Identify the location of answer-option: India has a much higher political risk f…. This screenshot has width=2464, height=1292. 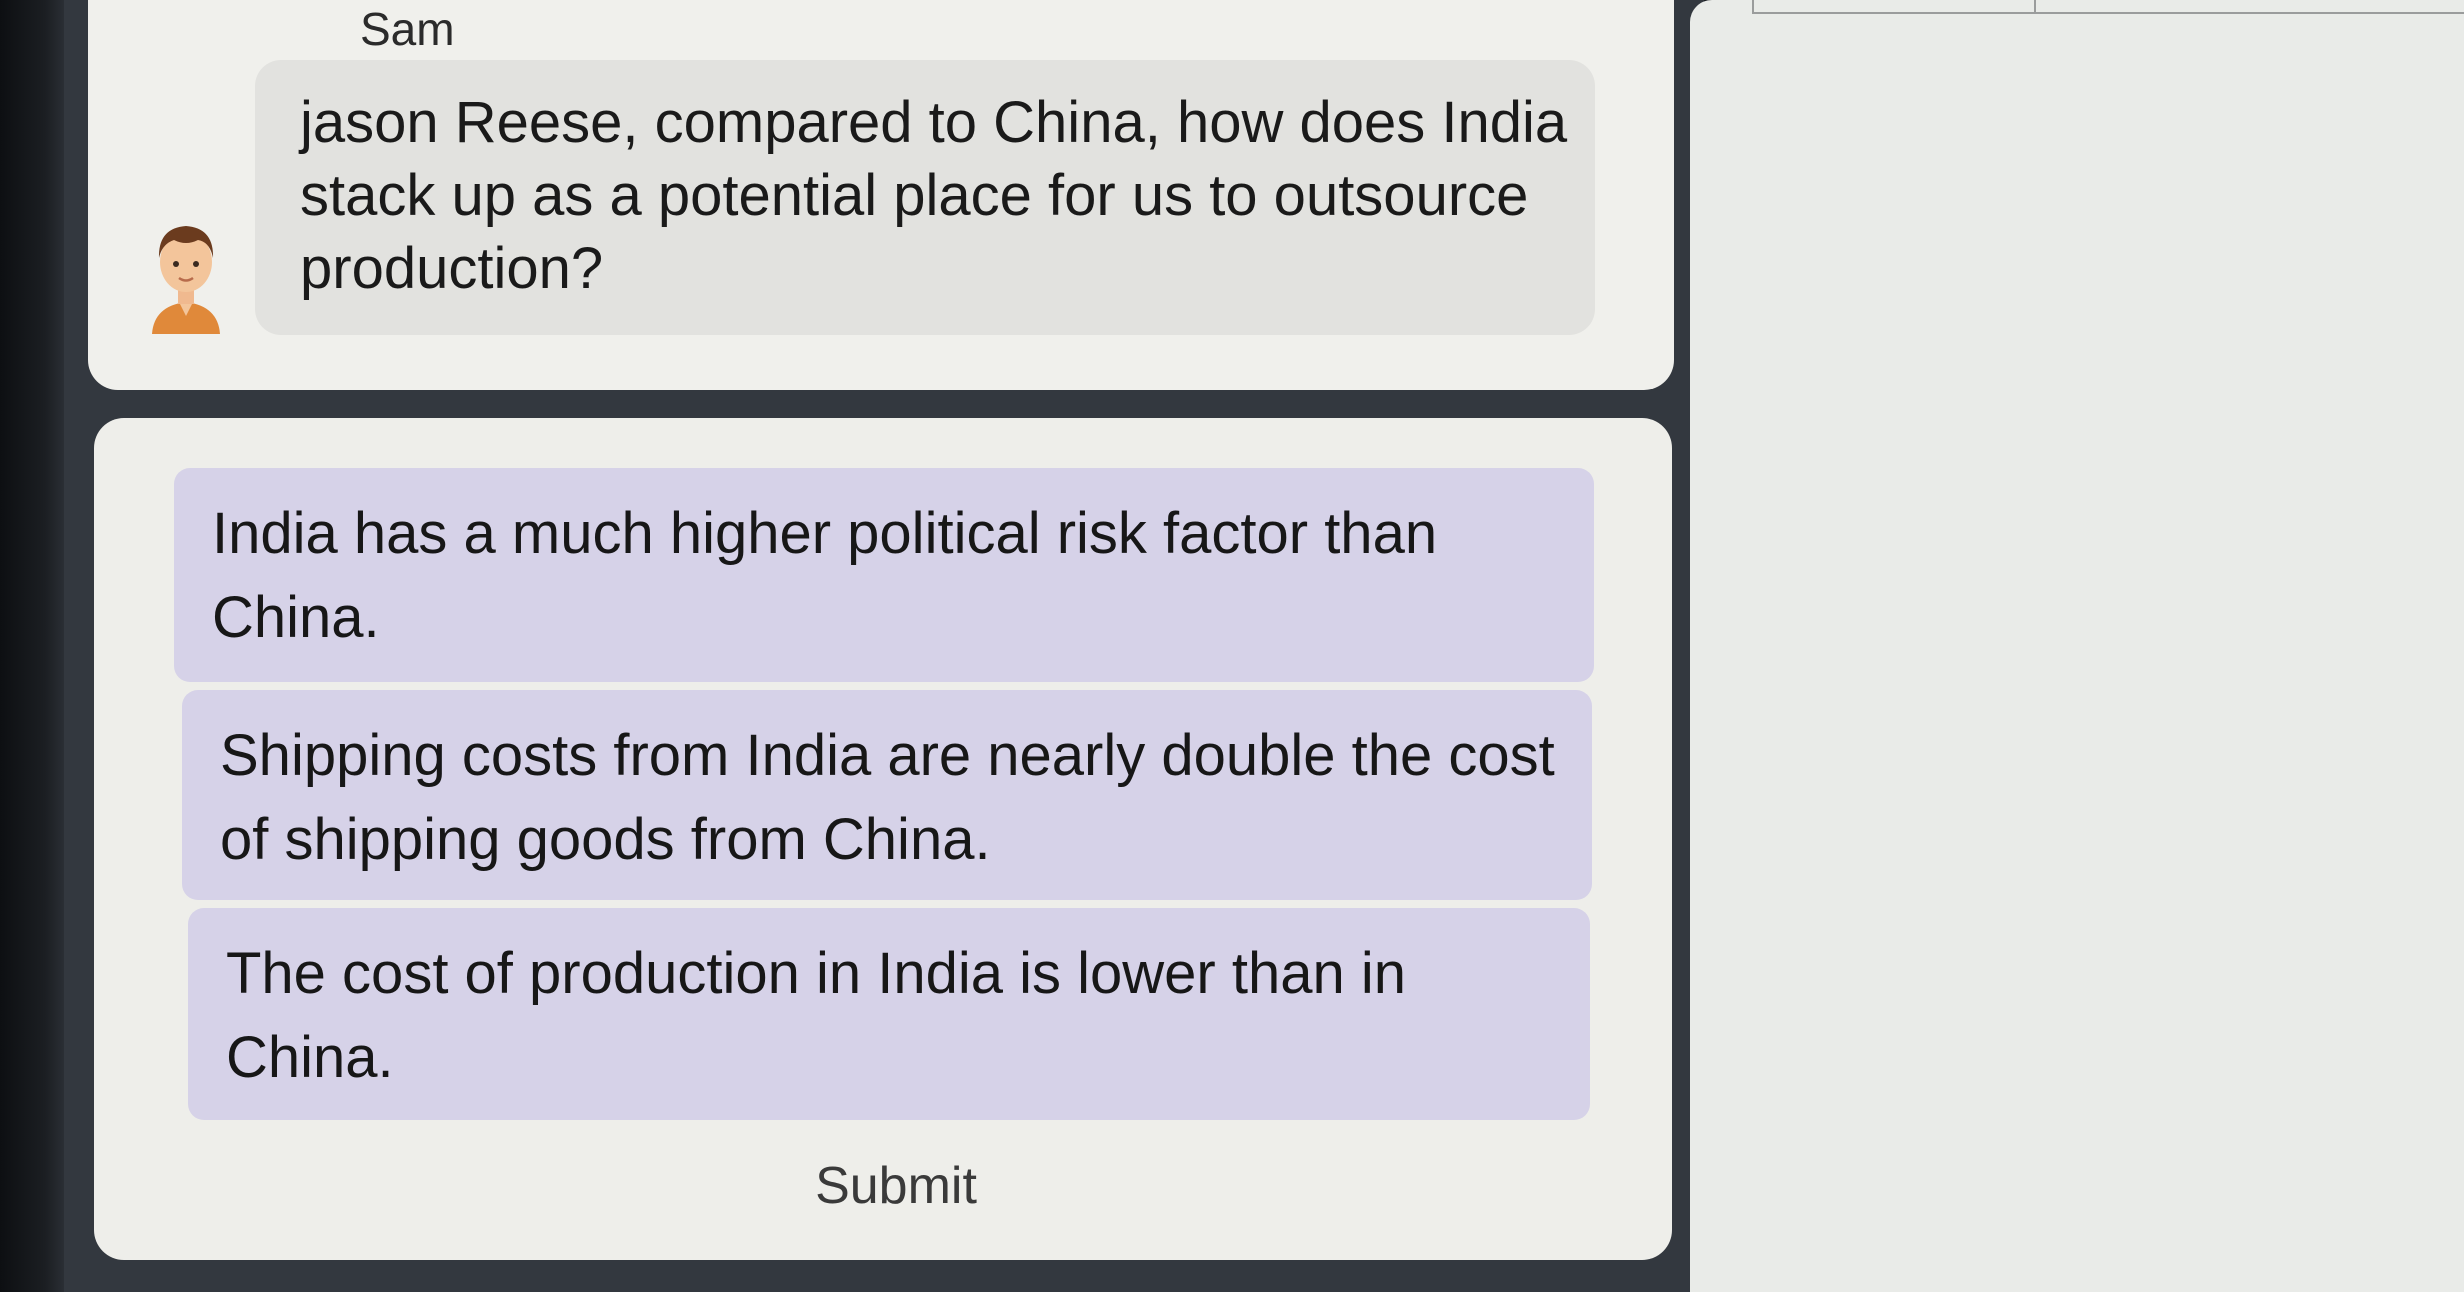
(884, 575).